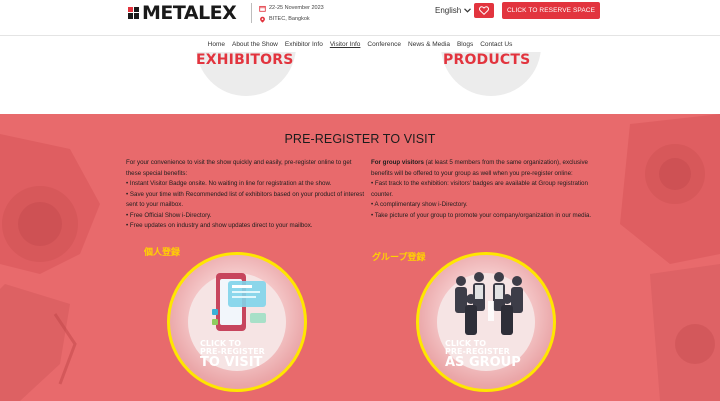 The width and height of the screenshot is (720, 401). What do you see at coordinates (384, 44) in the screenshot?
I see `nav-item-conference: Conference` at bounding box center [384, 44].